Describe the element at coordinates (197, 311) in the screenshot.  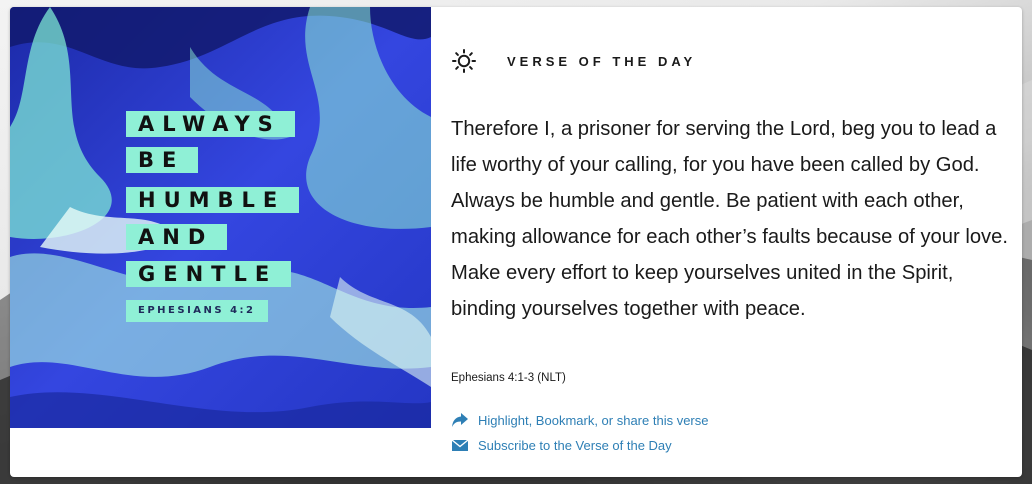
I see `image-reference: EPHESIANS 4:2` at that location.